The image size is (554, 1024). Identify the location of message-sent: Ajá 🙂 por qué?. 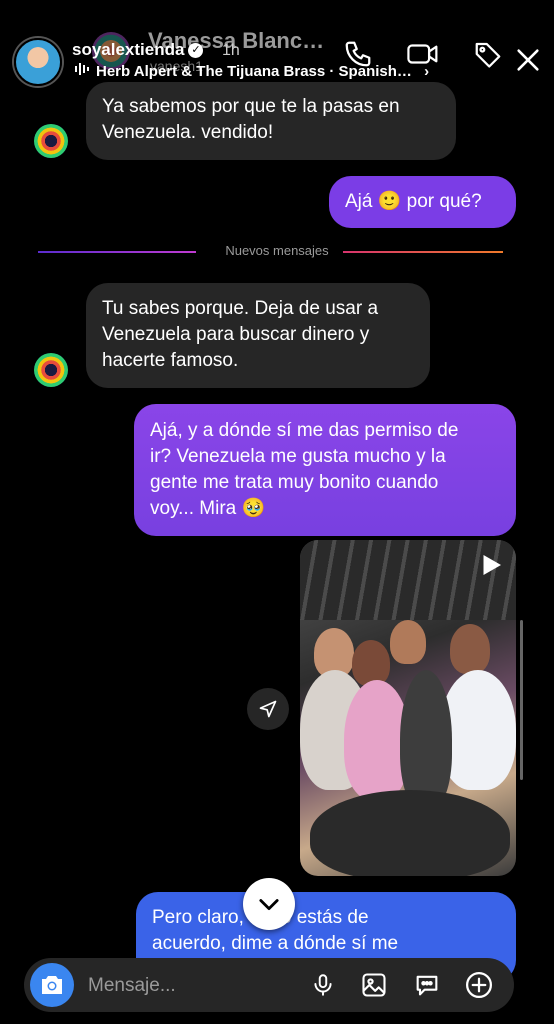
(422, 202).